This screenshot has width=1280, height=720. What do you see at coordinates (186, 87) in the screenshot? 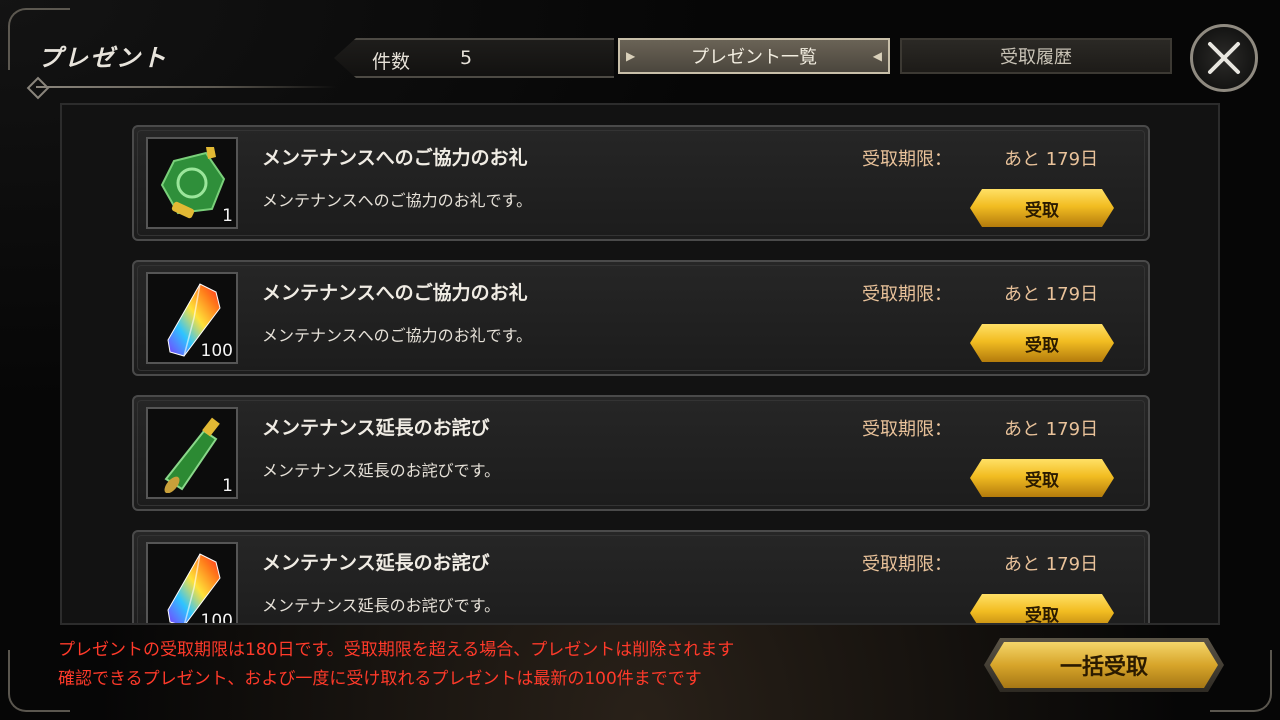
I see `title-underline` at bounding box center [186, 87].